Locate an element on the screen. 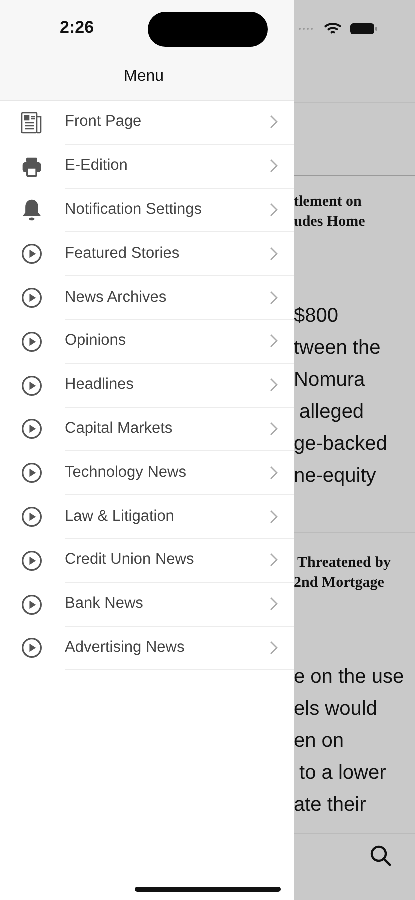 The image size is (415, 900). article-text: els would is located at coordinates (336, 709).